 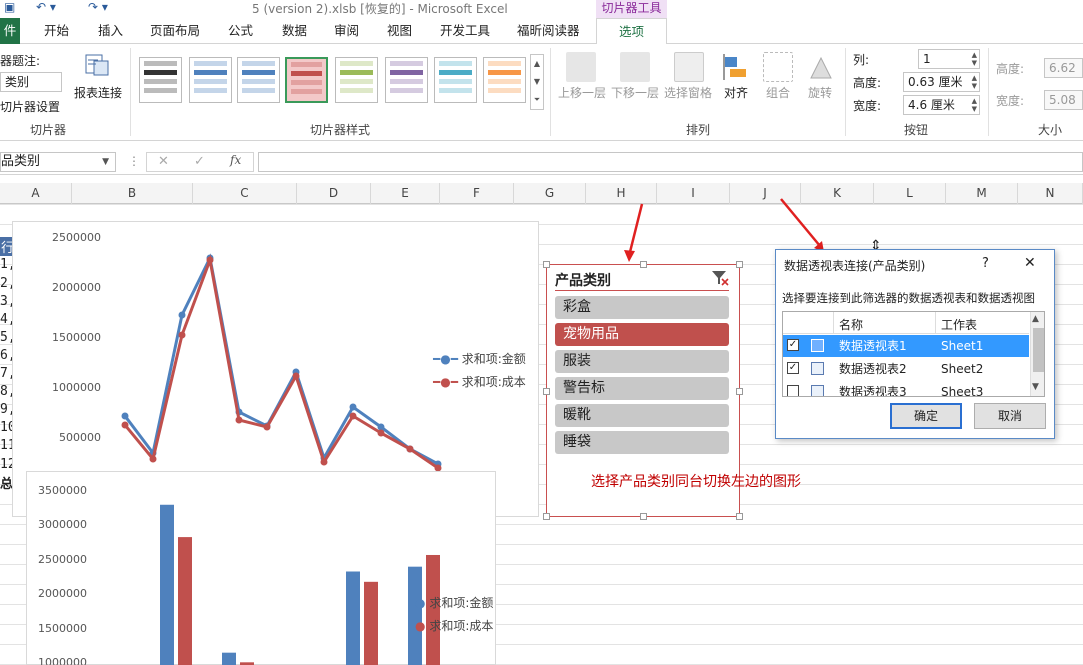 What do you see at coordinates (642, 307) in the screenshot?
I see `slicer-item-caihe: 彩盒` at bounding box center [642, 307].